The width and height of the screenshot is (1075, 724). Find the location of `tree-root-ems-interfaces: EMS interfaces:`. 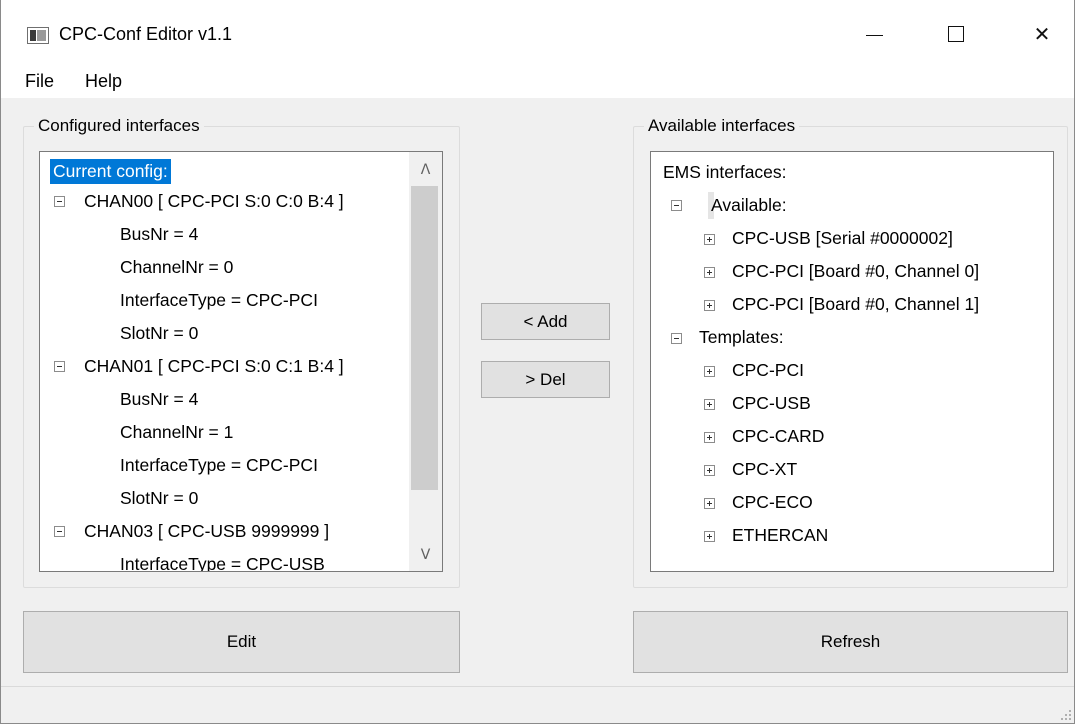

tree-root-ems-interfaces: EMS interfaces: is located at coordinates (851, 172).